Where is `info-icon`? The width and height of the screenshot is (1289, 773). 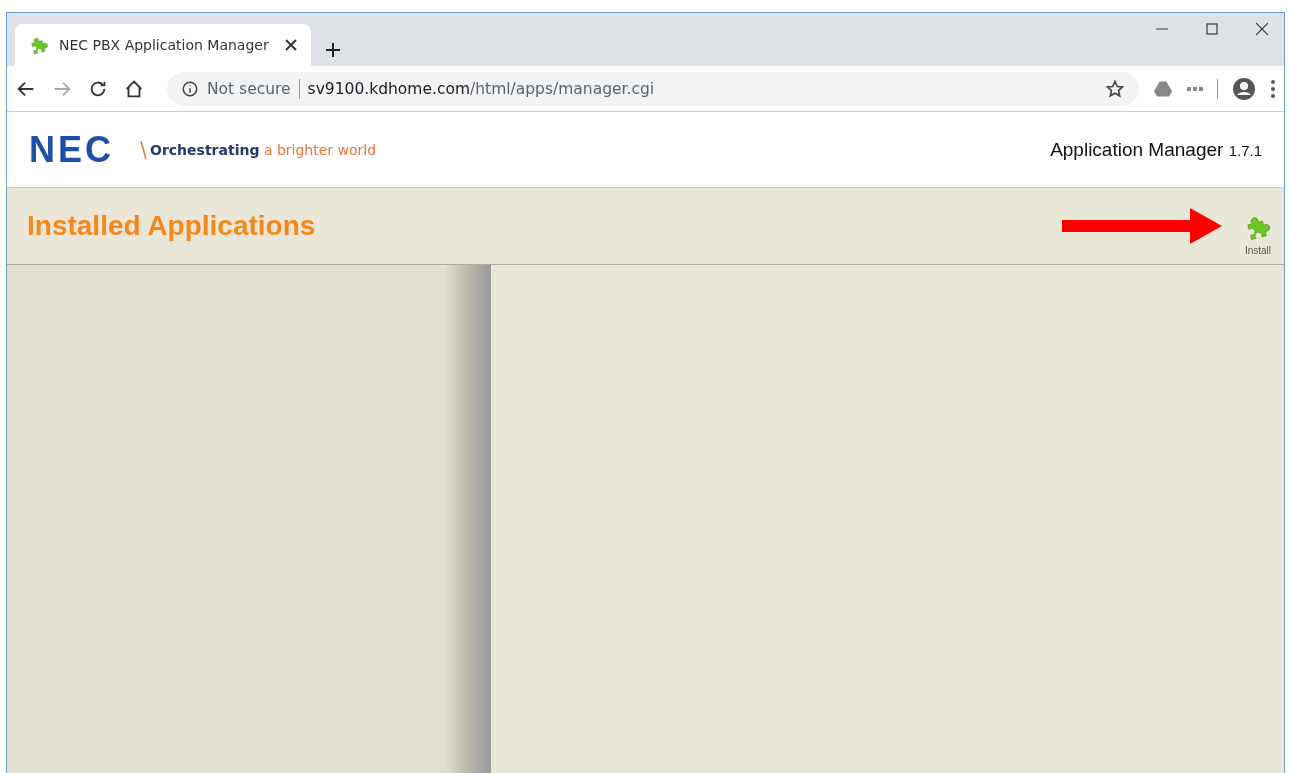 info-icon is located at coordinates (190, 88).